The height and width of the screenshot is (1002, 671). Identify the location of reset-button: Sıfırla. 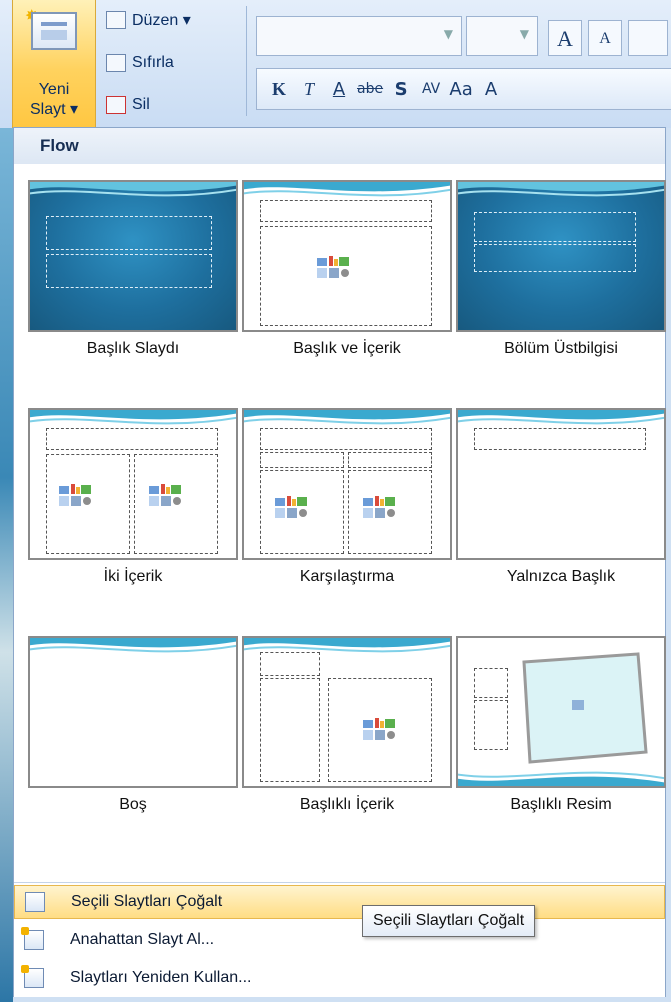
(140, 63).